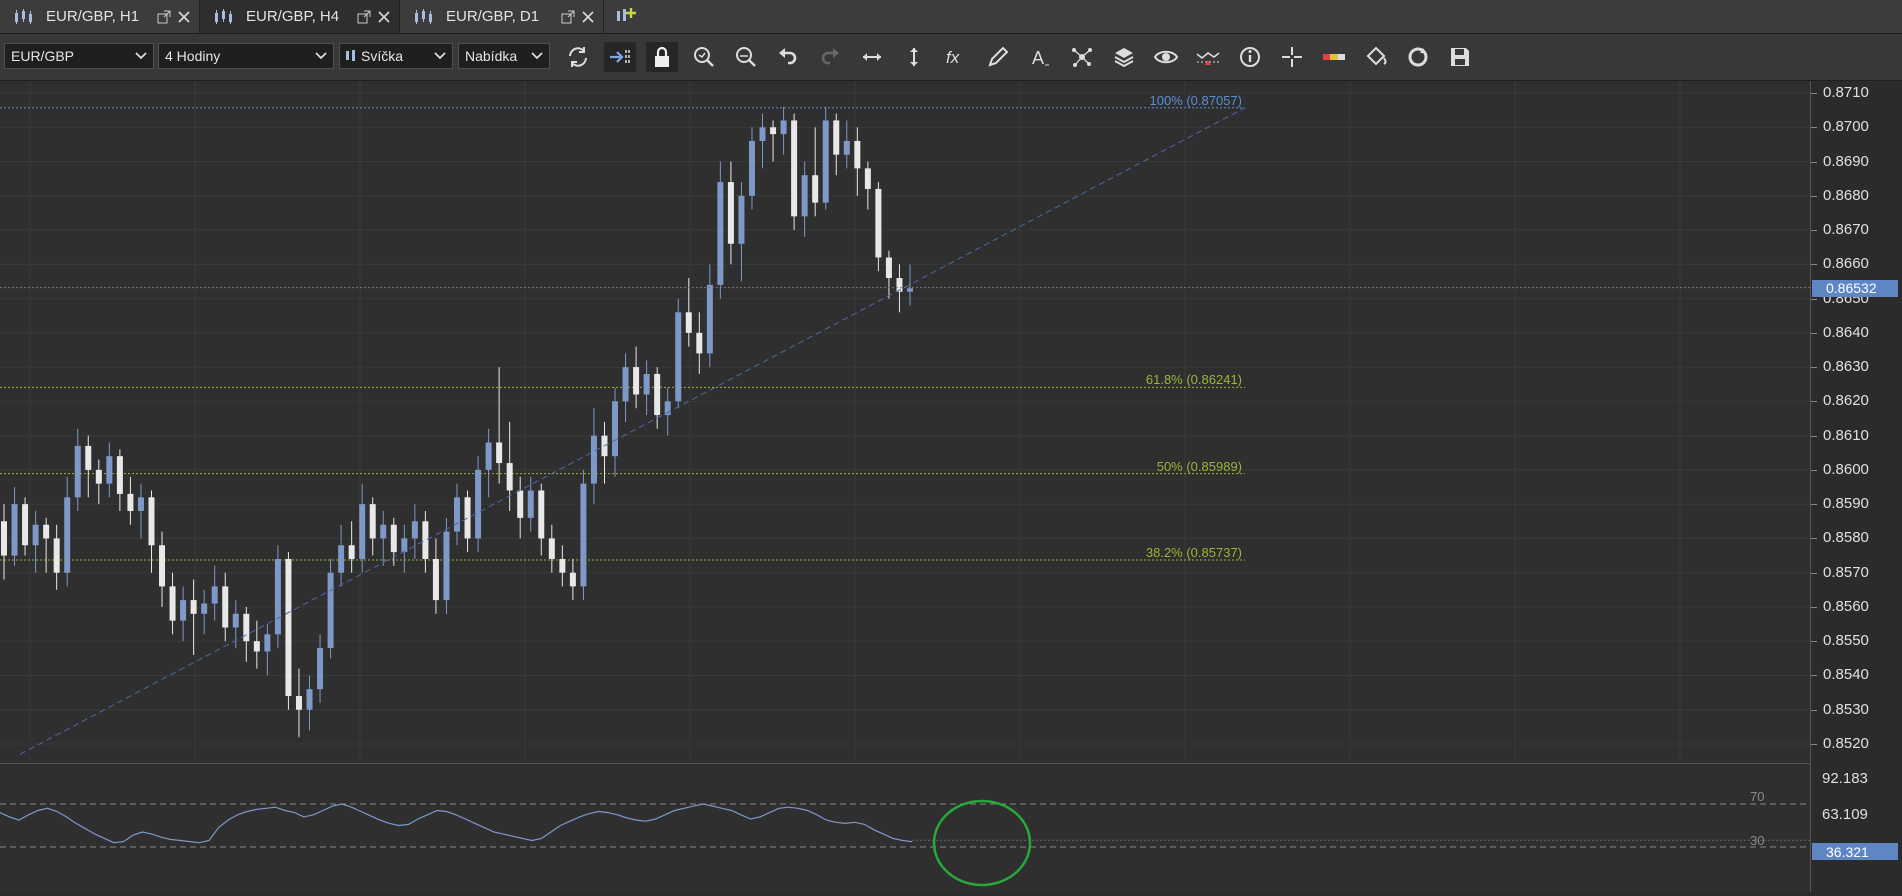 The image size is (1902, 896). I want to click on redo-icon, so click(830, 56).